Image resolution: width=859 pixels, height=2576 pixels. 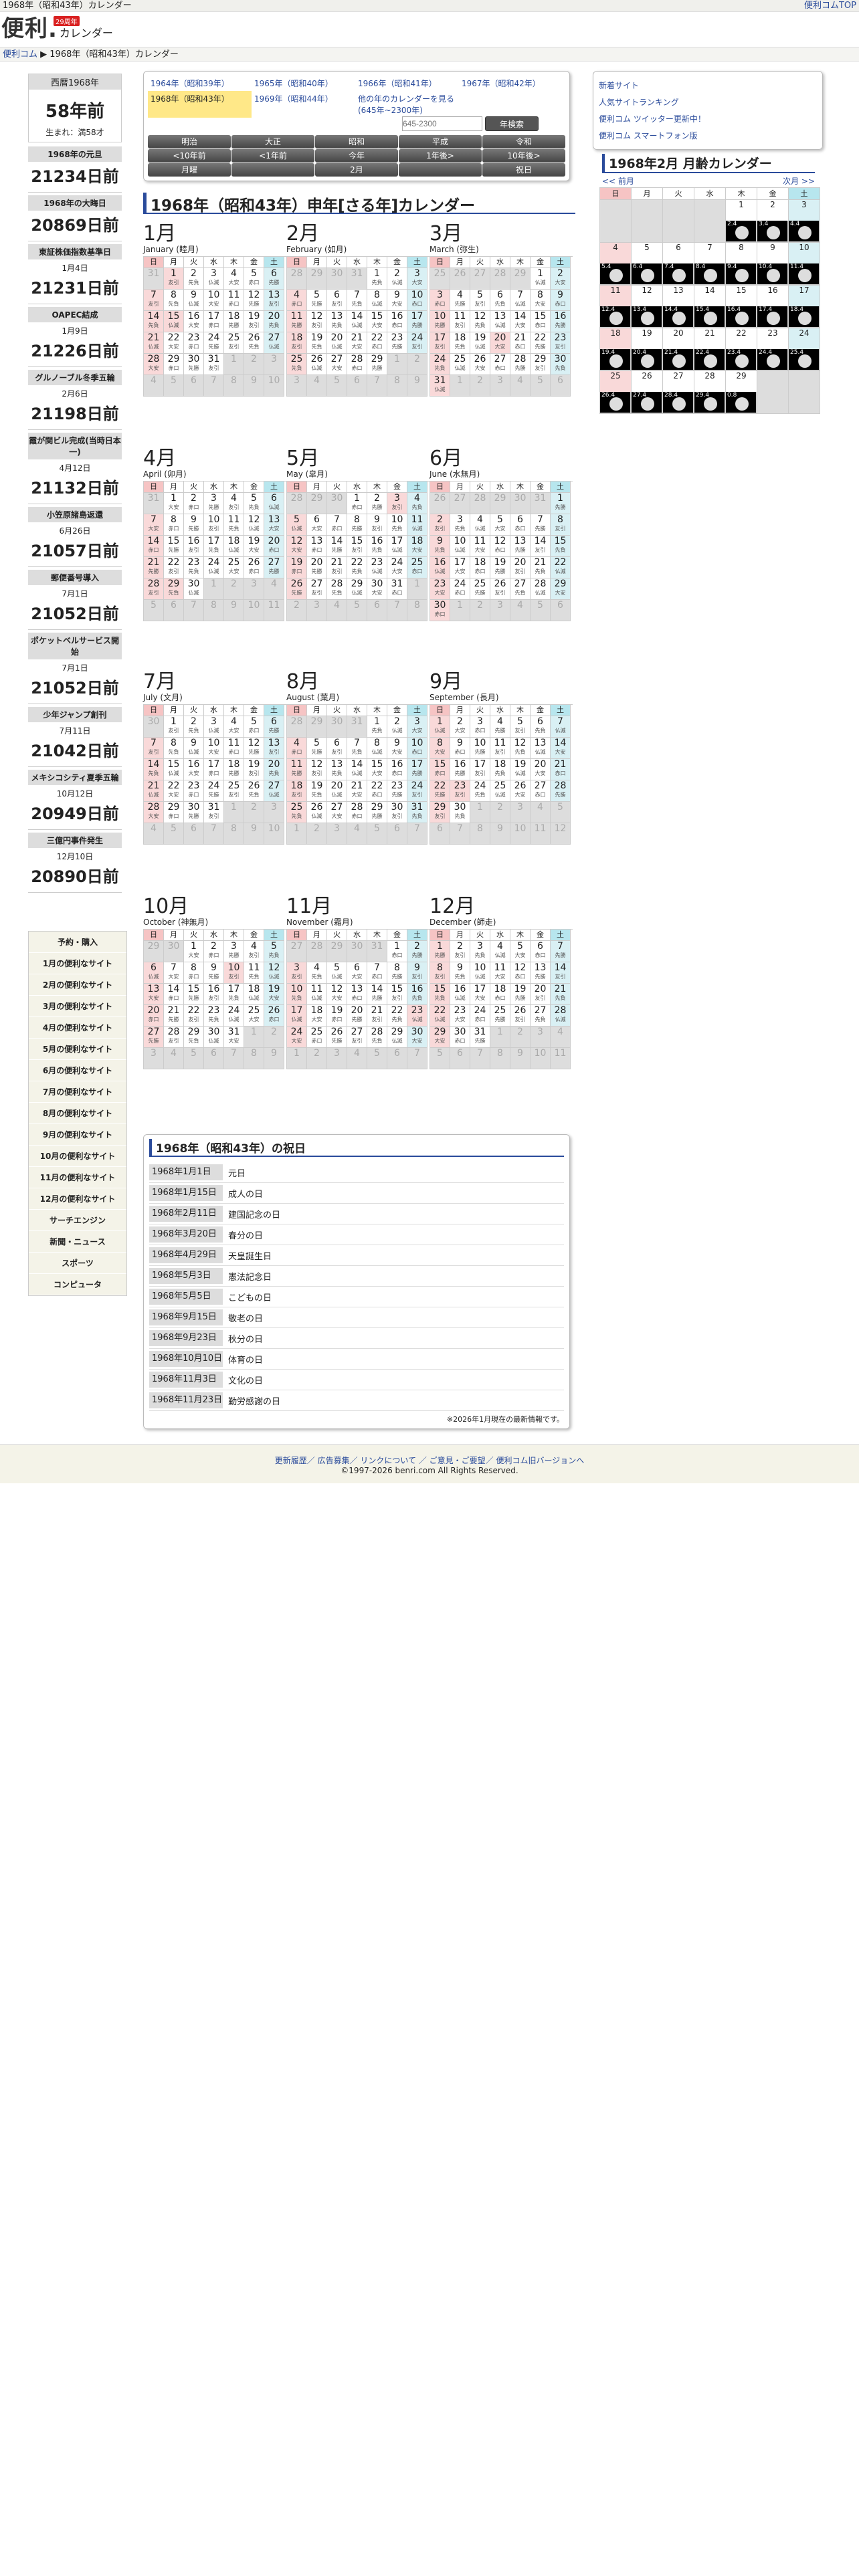 I want to click on day-cell: 9 友引, so click(x=417, y=973).